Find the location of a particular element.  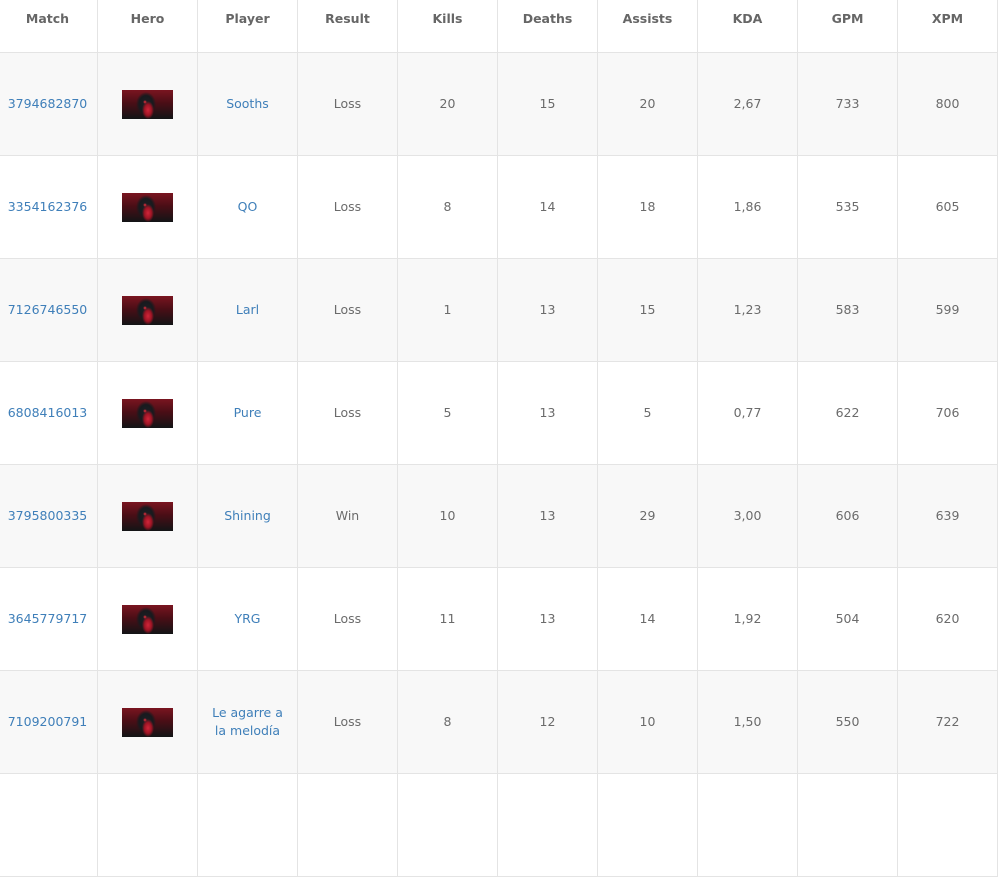

match-id-link: 7126746550 is located at coordinates (48, 309).